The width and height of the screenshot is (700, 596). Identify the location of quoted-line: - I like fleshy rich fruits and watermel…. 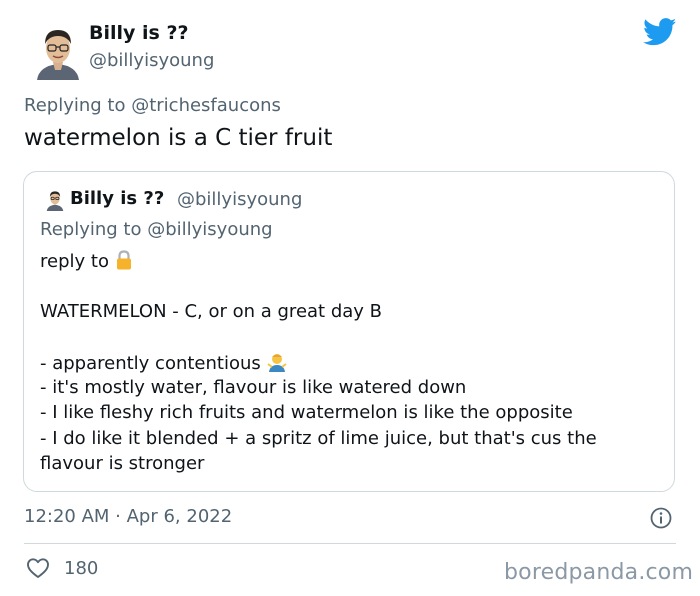
(306, 412).